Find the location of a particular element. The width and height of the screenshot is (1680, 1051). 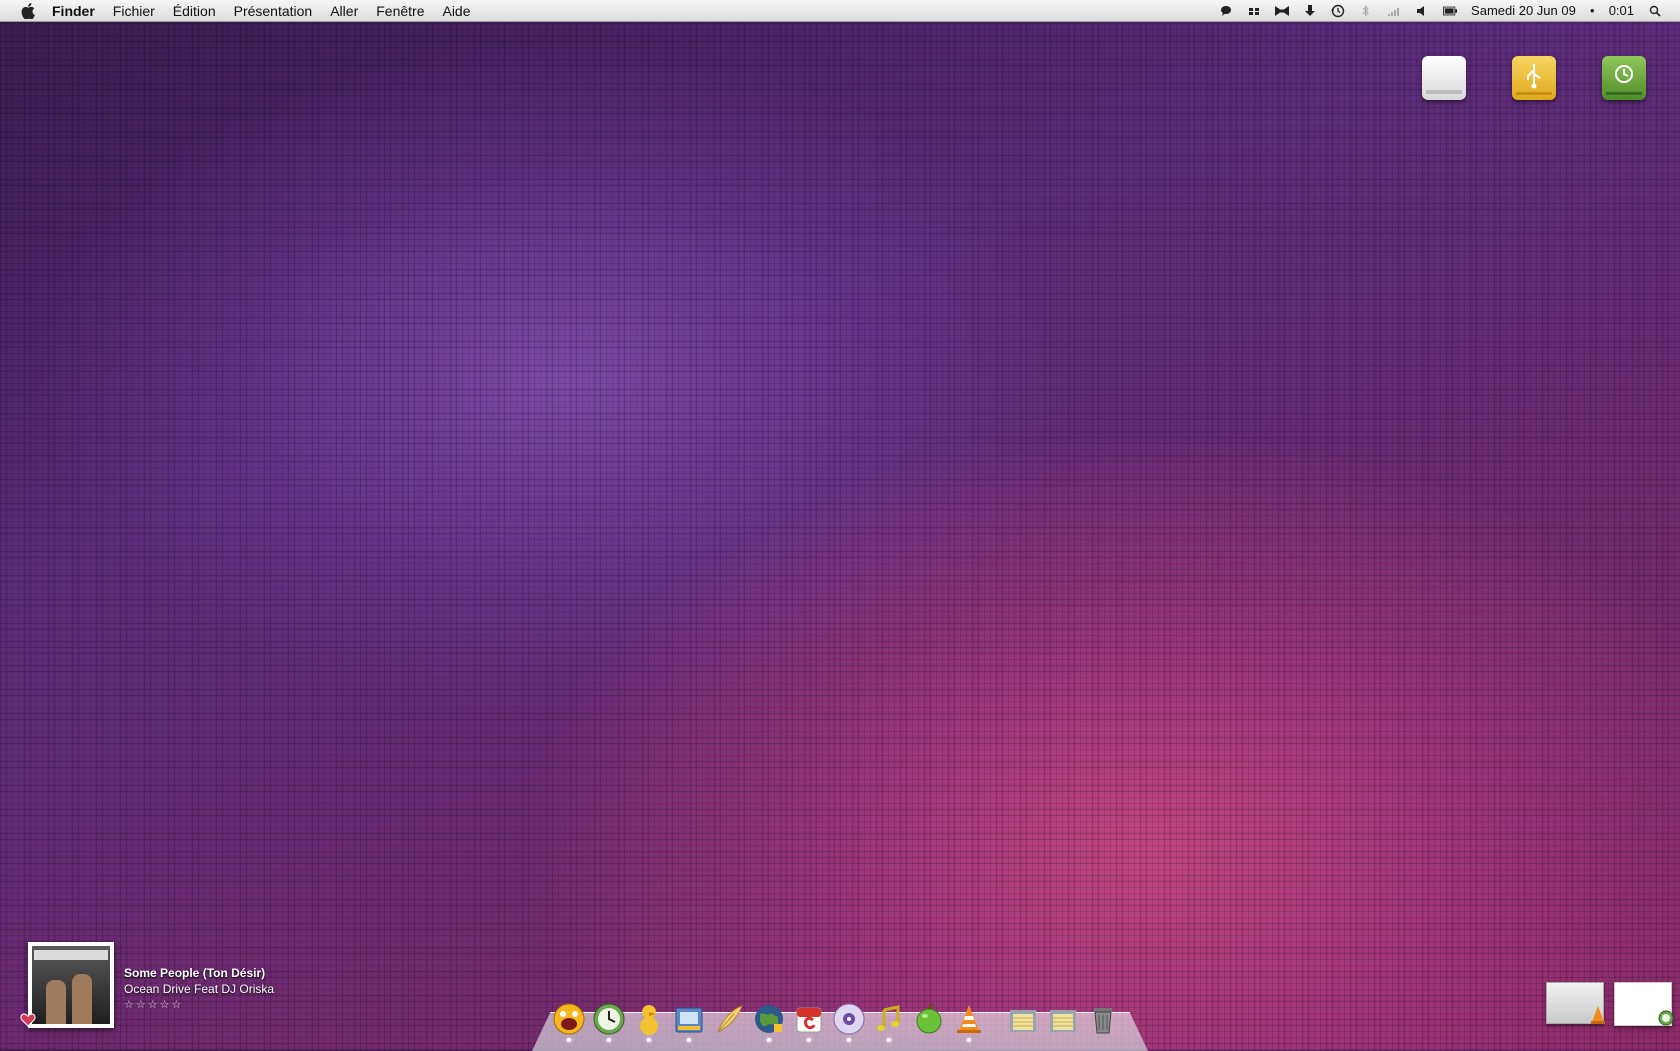

menu-fenetre: Fenêtre is located at coordinates (400, 11).